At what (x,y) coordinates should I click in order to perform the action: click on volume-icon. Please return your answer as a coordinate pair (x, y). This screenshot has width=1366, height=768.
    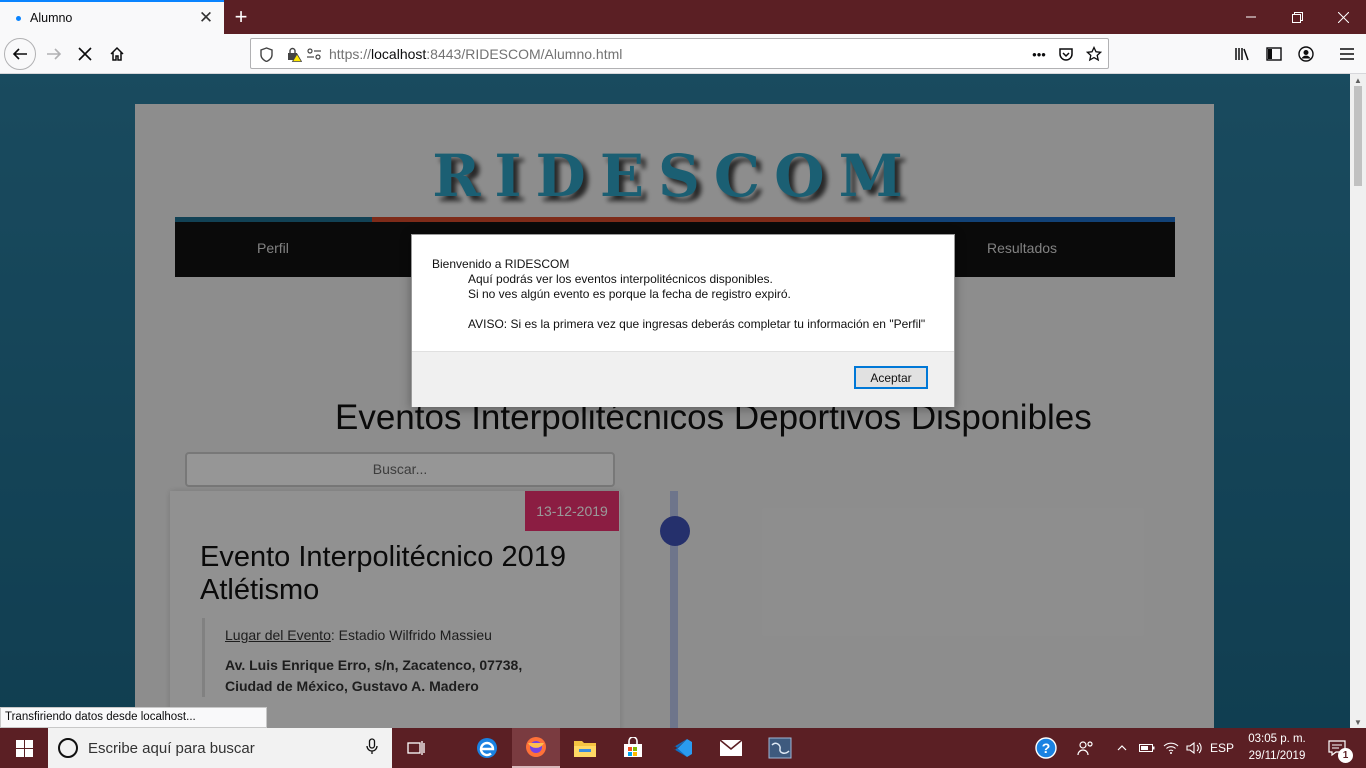
    Looking at the image, I should click on (1194, 748).